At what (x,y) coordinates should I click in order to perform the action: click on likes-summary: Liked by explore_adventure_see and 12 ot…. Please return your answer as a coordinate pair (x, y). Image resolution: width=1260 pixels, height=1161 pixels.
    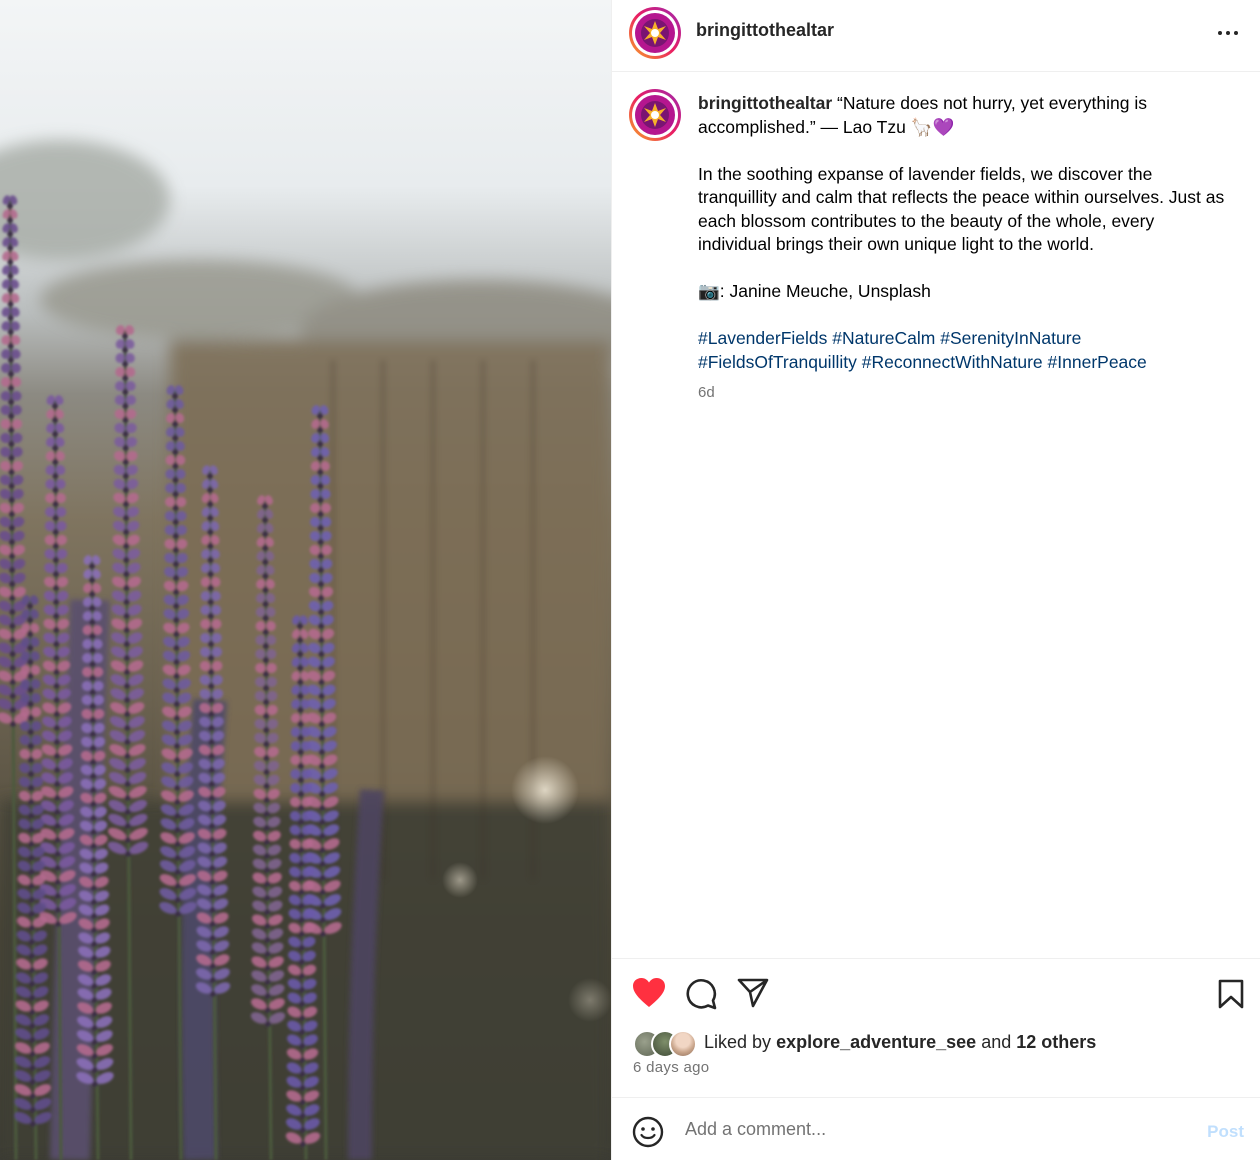
    Looking at the image, I should click on (900, 1042).